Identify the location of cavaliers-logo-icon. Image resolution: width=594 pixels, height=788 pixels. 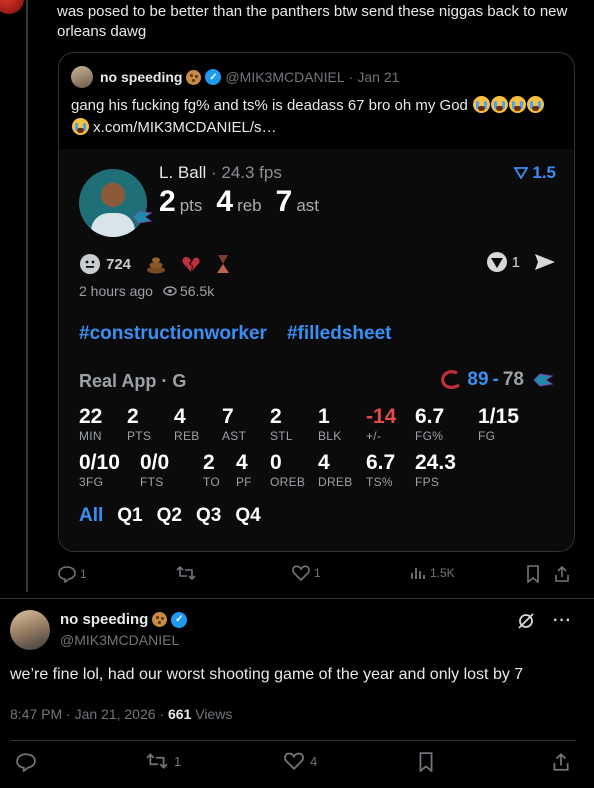
(451, 379).